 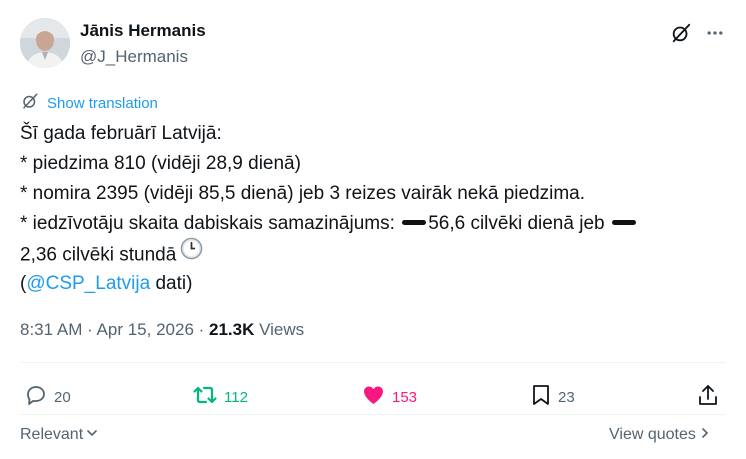 What do you see at coordinates (236, 397) in the screenshot?
I see `repost-count: 112` at bounding box center [236, 397].